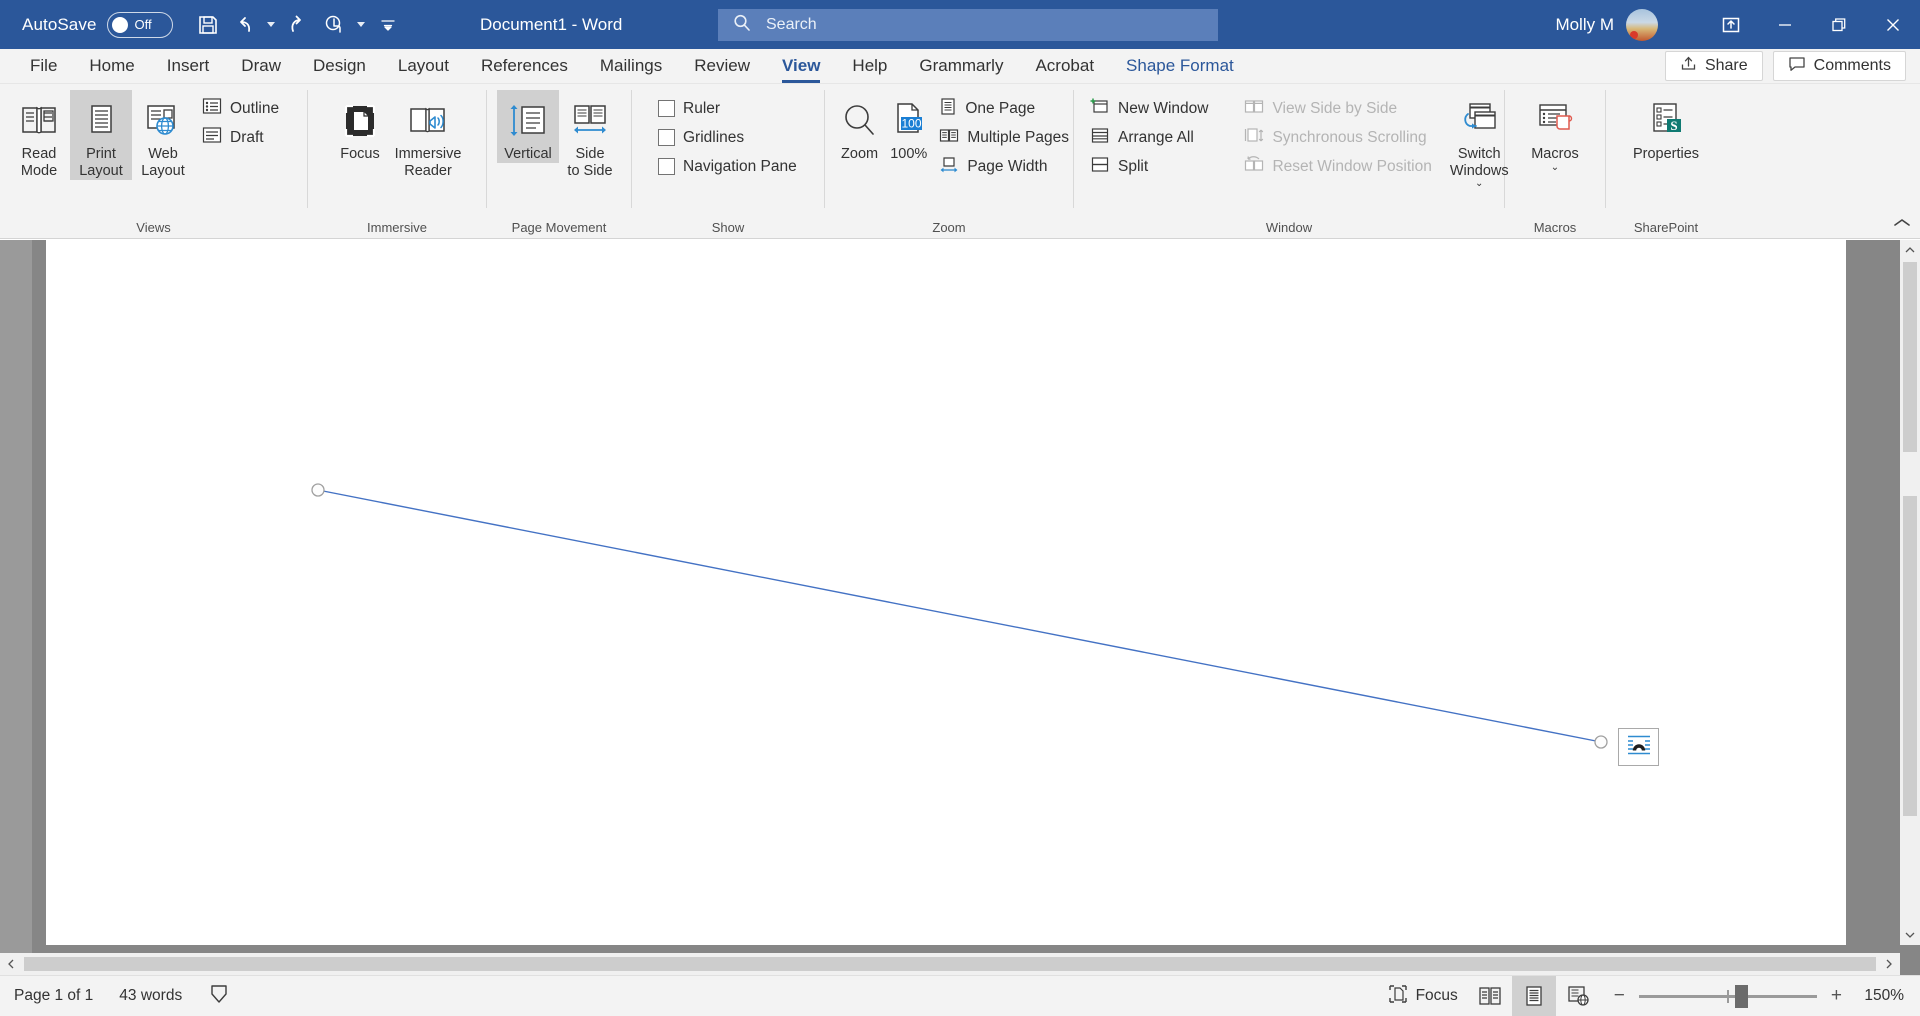 This screenshot has width=1920, height=1016. I want to click on web-layout-button: Web Layout, so click(163, 135).